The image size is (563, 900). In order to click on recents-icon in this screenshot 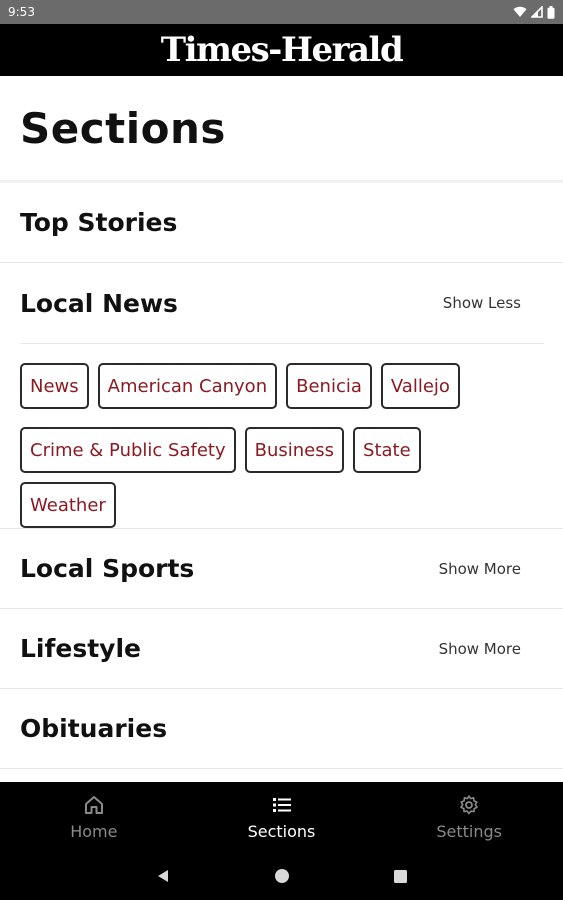, I will do `click(400, 876)`.